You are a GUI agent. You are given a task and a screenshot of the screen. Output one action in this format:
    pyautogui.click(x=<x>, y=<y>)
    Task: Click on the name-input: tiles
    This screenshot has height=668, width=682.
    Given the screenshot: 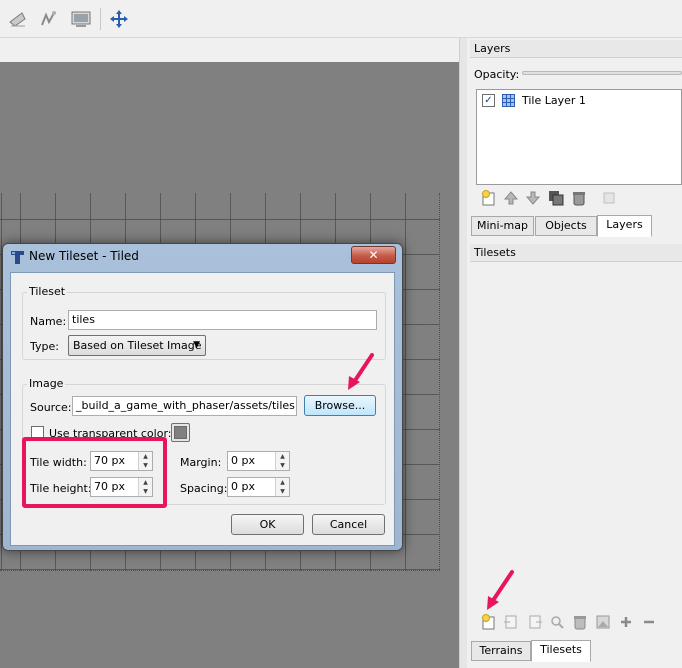 What is the action you would take?
    pyautogui.click(x=222, y=320)
    